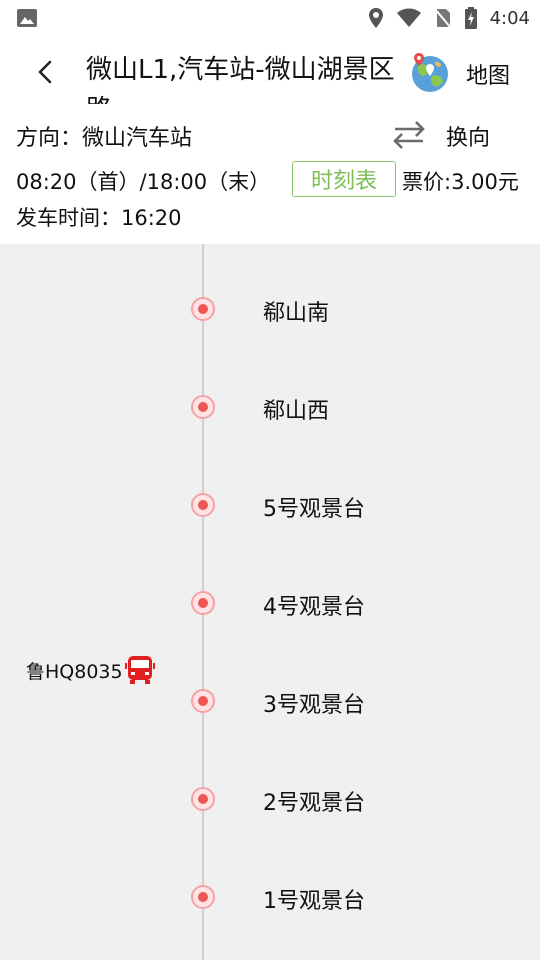 The image size is (540, 960). What do you see at coordinates (460, 182) in the screenshot?
I see `fare-text: 票价:3.00元` at bounding box center [460, 182].